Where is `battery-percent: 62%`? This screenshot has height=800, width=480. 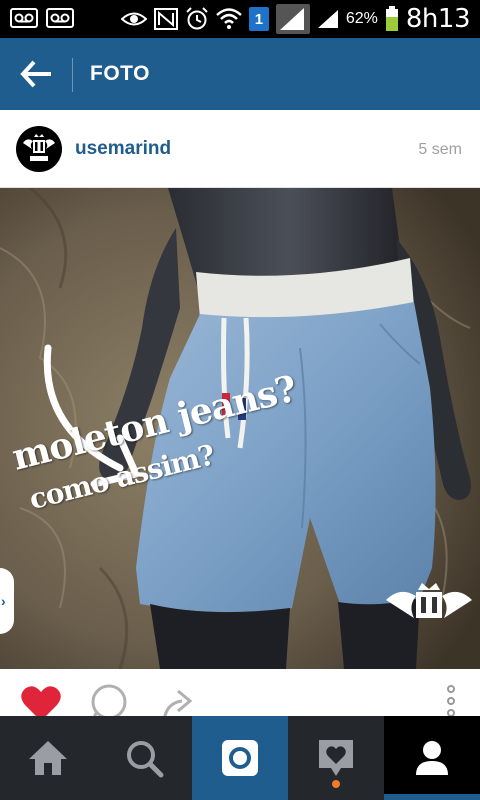 battery-percent: 62% is located at coordinates (361, 18).